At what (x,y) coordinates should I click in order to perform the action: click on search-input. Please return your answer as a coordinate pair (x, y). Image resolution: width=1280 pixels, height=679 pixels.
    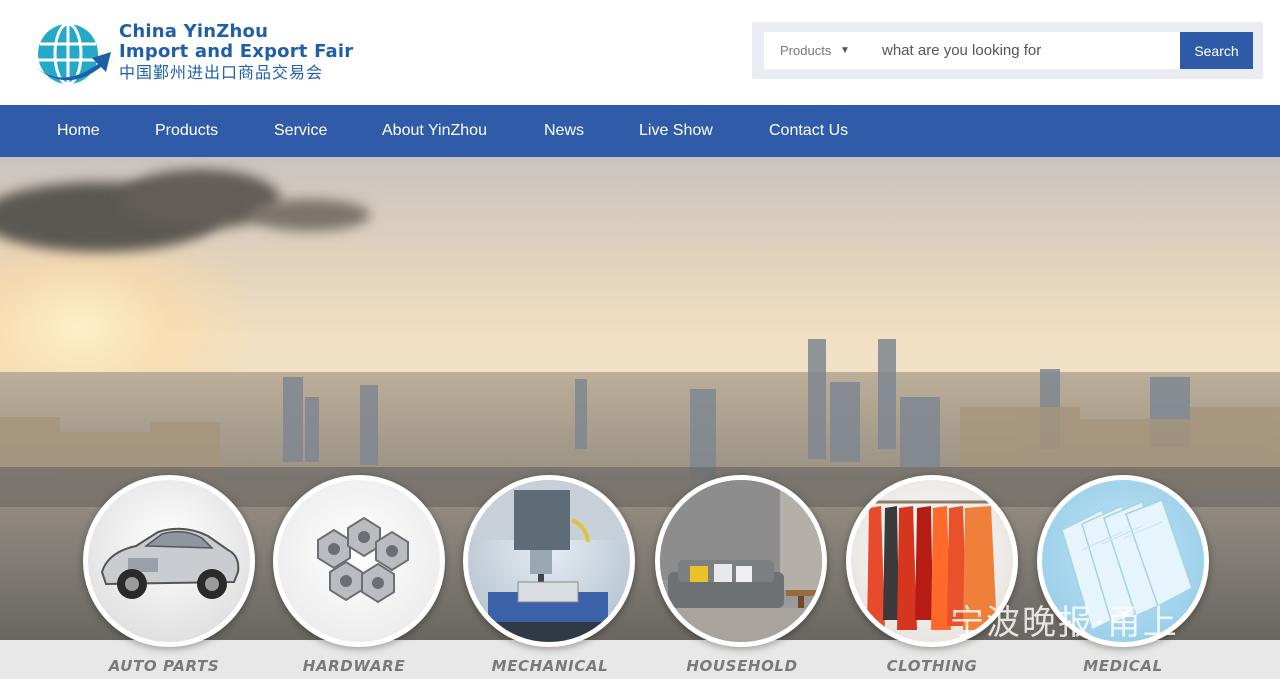
    Looking at the image, I should click on (1022, 50).